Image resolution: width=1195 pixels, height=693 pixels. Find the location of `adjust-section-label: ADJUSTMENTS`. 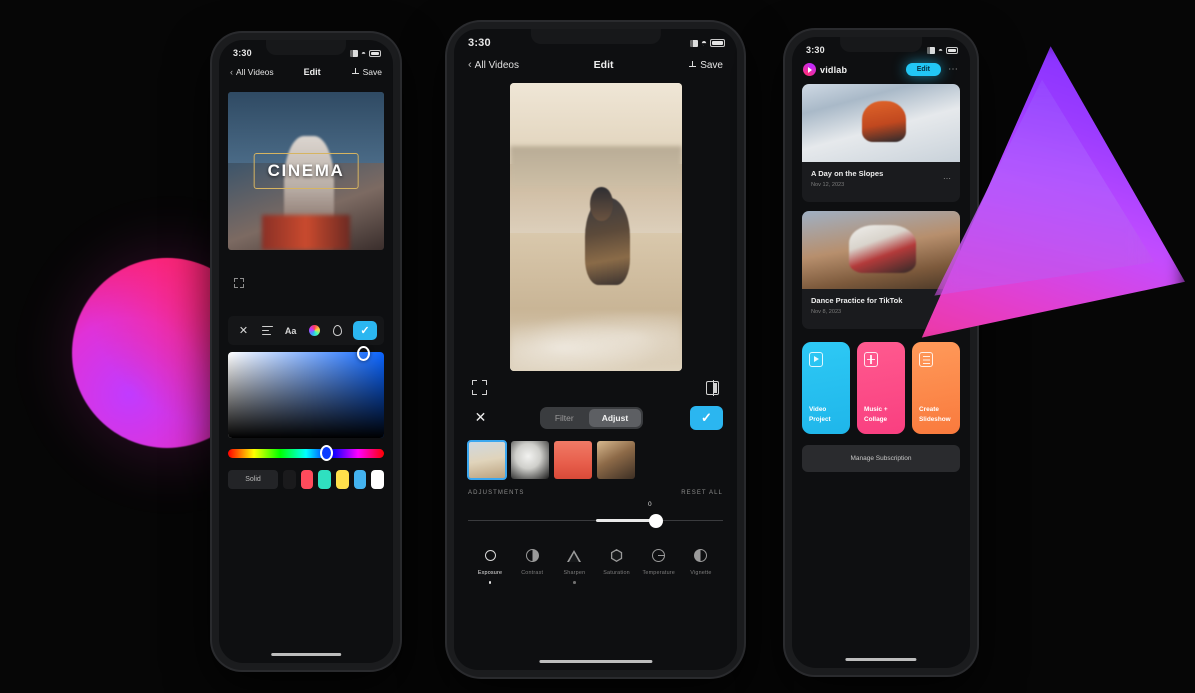

adjust-section-label: ADJUSTMENTS is located at coordinates (496, 493).